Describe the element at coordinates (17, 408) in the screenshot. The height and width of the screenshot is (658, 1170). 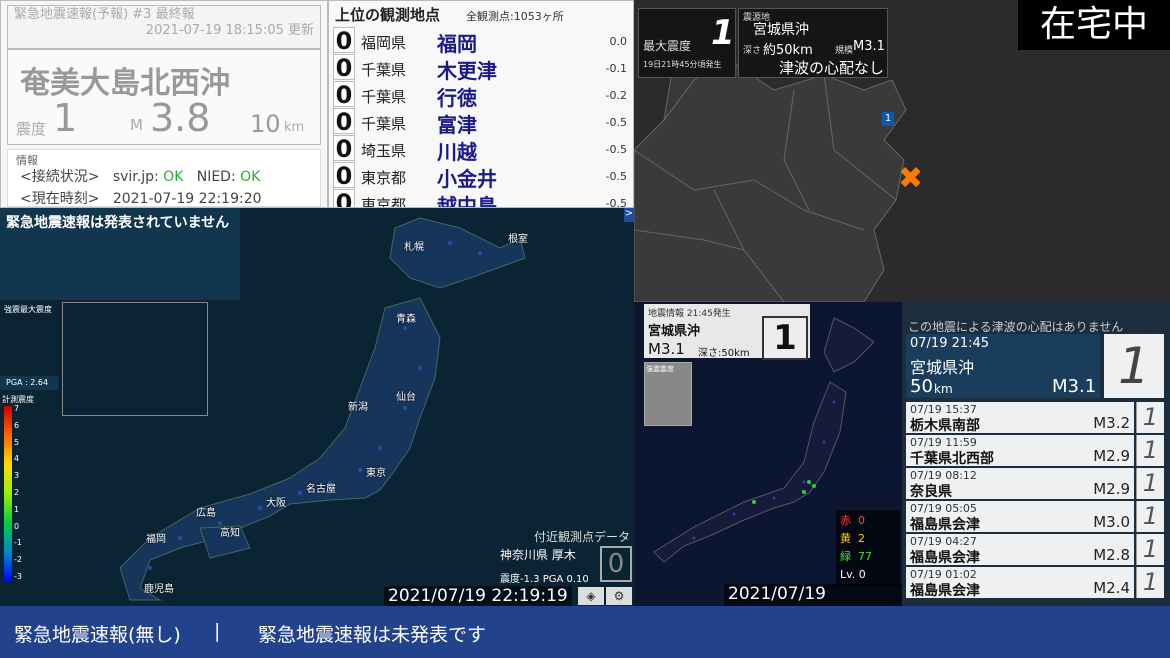
I see `scale-tick: 7` at that location.